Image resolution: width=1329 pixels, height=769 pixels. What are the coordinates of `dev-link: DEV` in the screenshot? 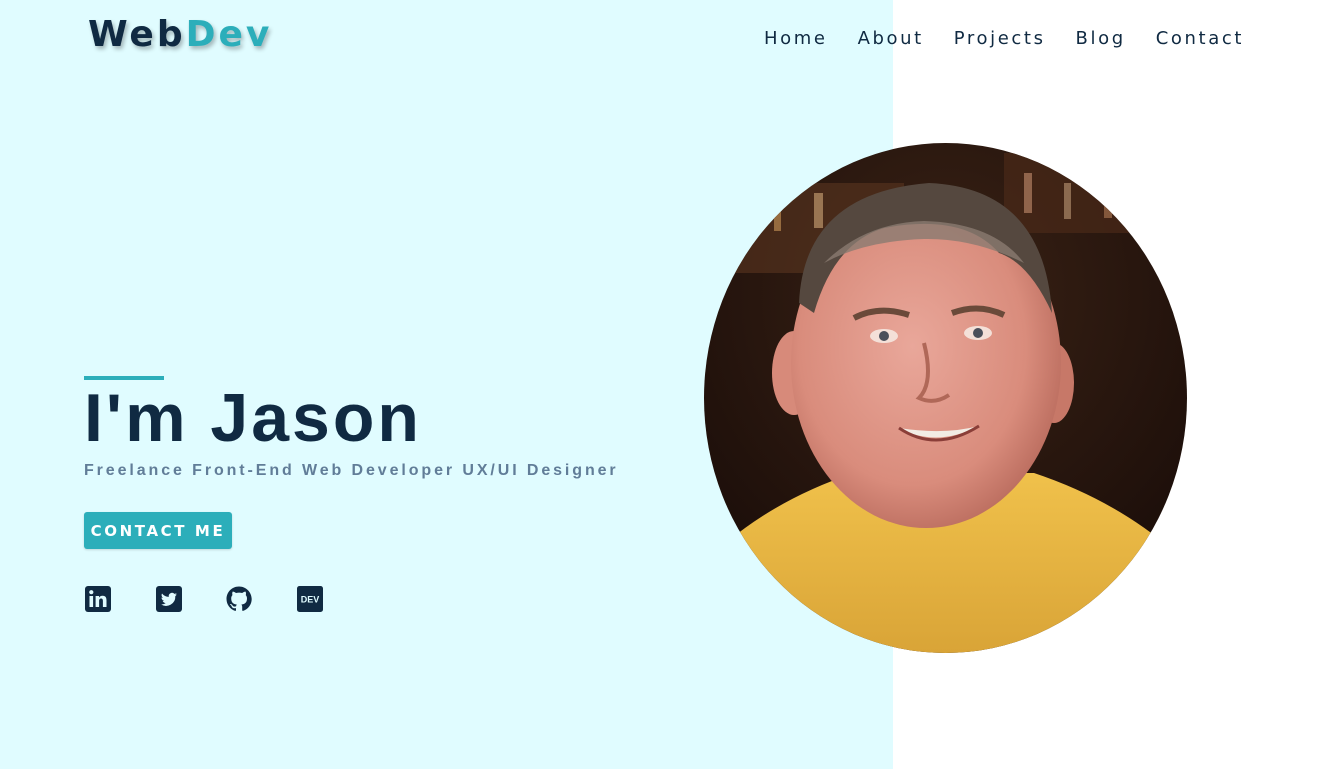 It's located at (310, 599).